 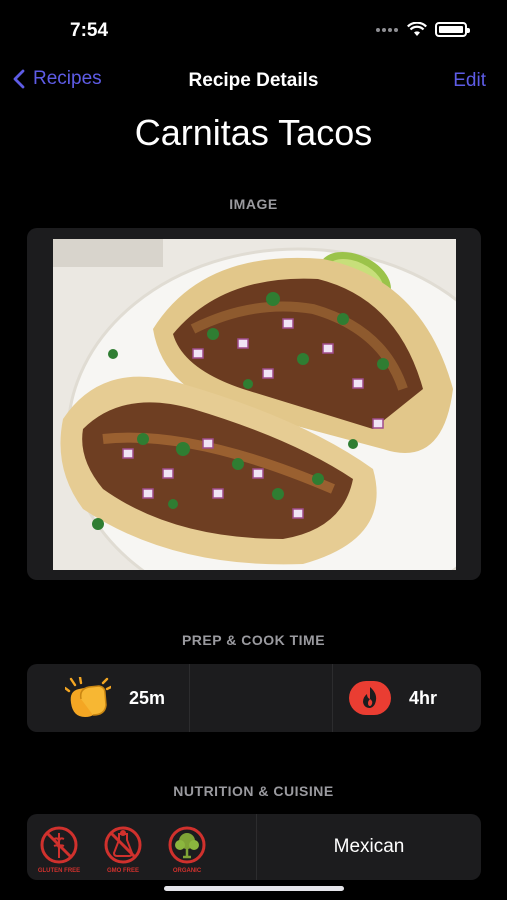 I want to click on organic-badge: ORGANIC, so click(x=187, y=849).